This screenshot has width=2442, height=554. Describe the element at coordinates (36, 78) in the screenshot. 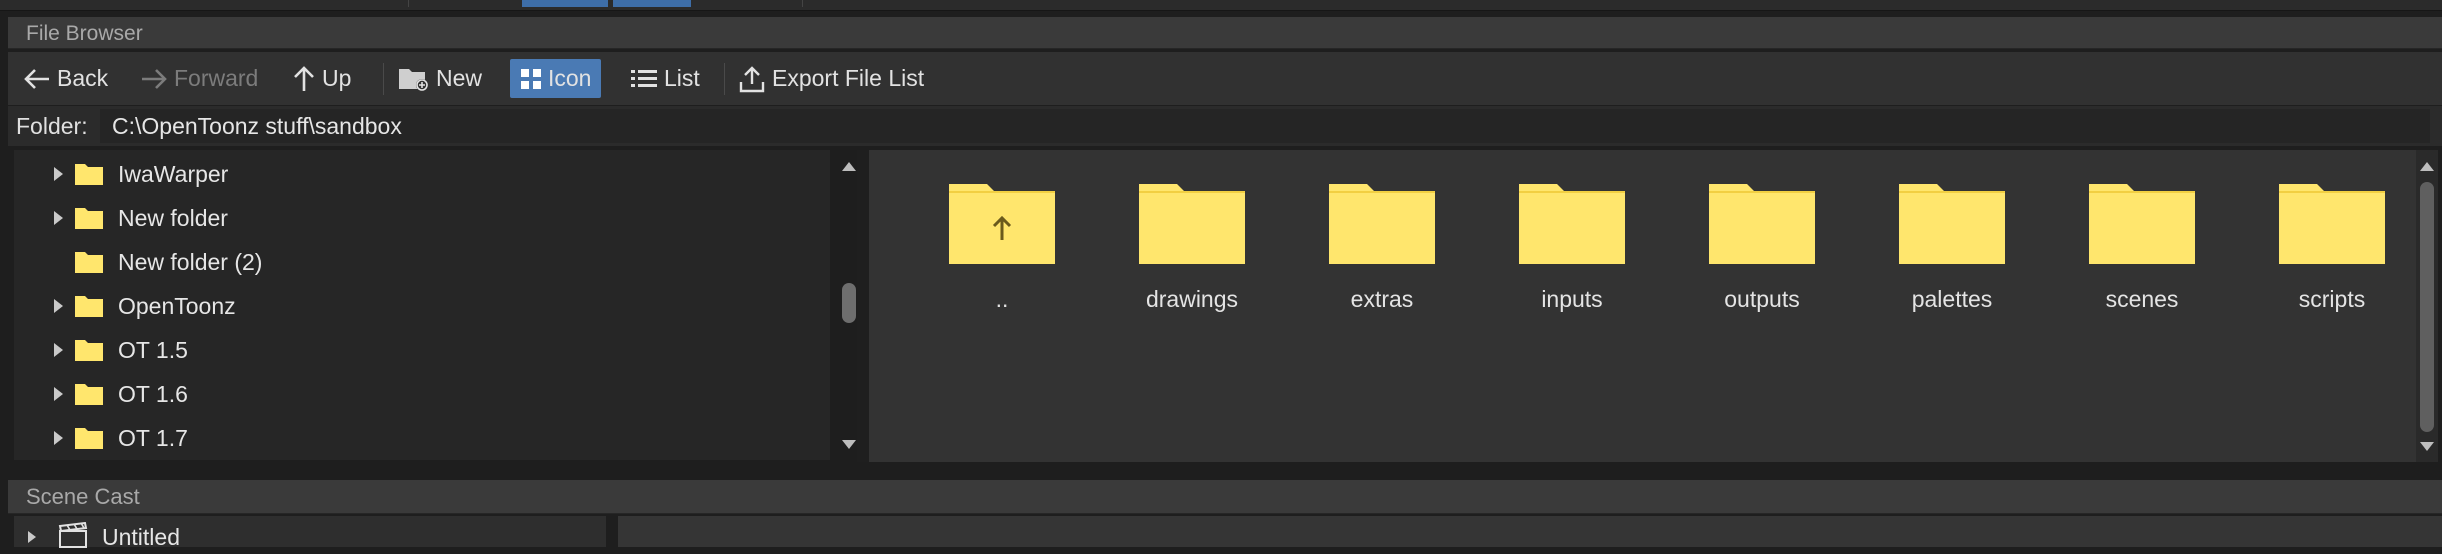

I see `arrow-left-icon` at that location.